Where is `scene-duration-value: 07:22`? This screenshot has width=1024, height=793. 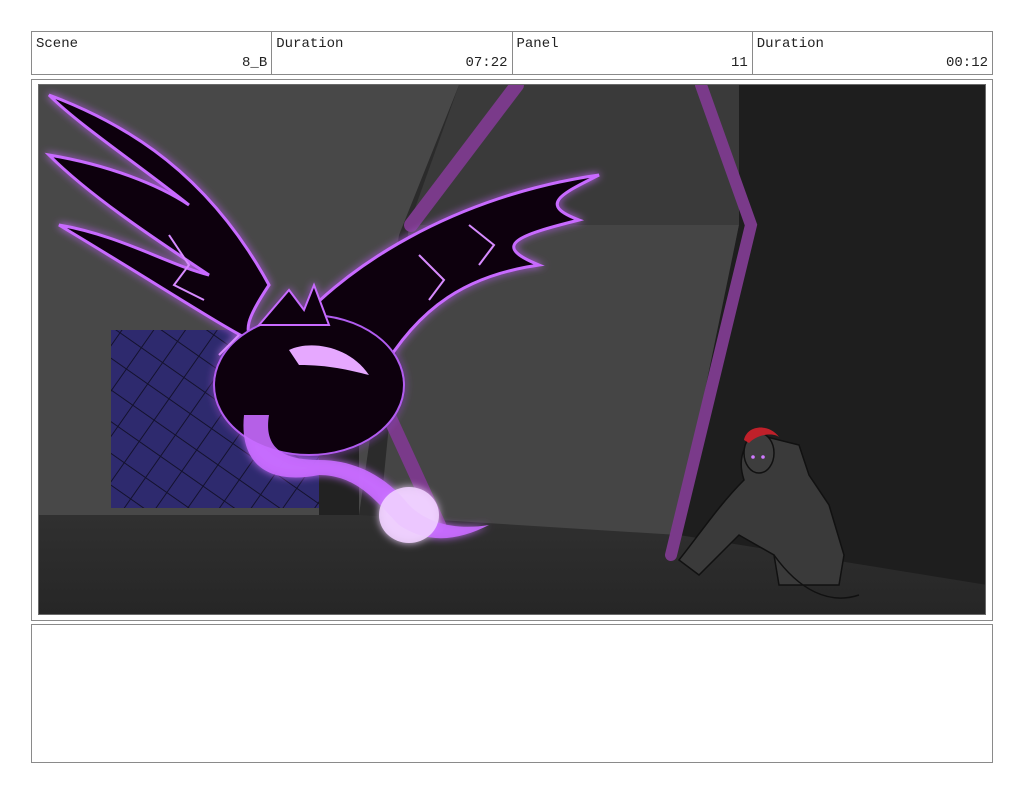 scene-duration-value: 07:22 is located at coordinates (486, 63).